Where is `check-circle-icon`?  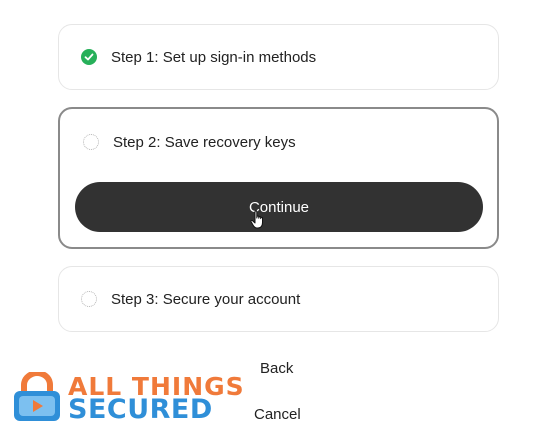
check-circle-icon is located at coordinates (89, 57).